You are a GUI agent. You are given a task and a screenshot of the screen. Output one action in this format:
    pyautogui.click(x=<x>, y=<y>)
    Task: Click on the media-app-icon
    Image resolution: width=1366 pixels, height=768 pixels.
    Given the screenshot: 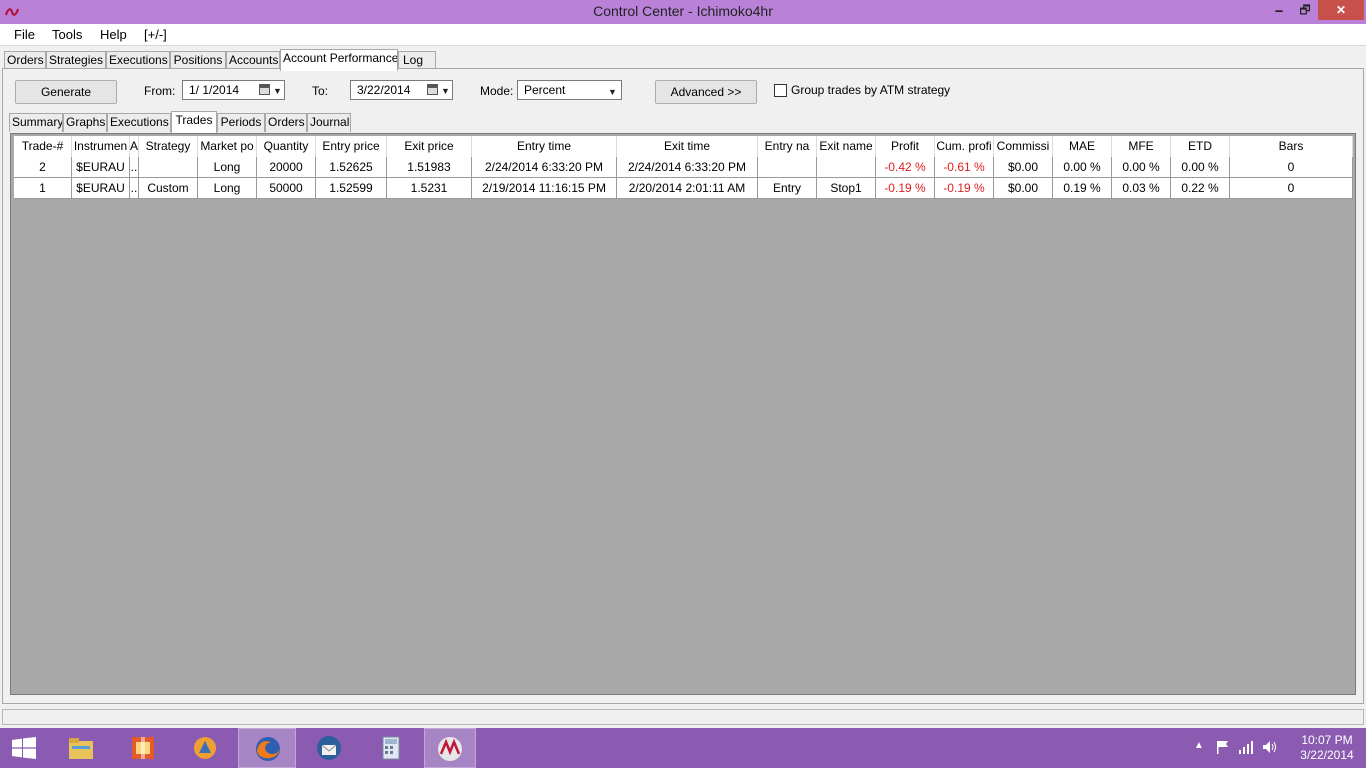 What is the action you would take?
    pyautogui.click(x=205, y=748)
    